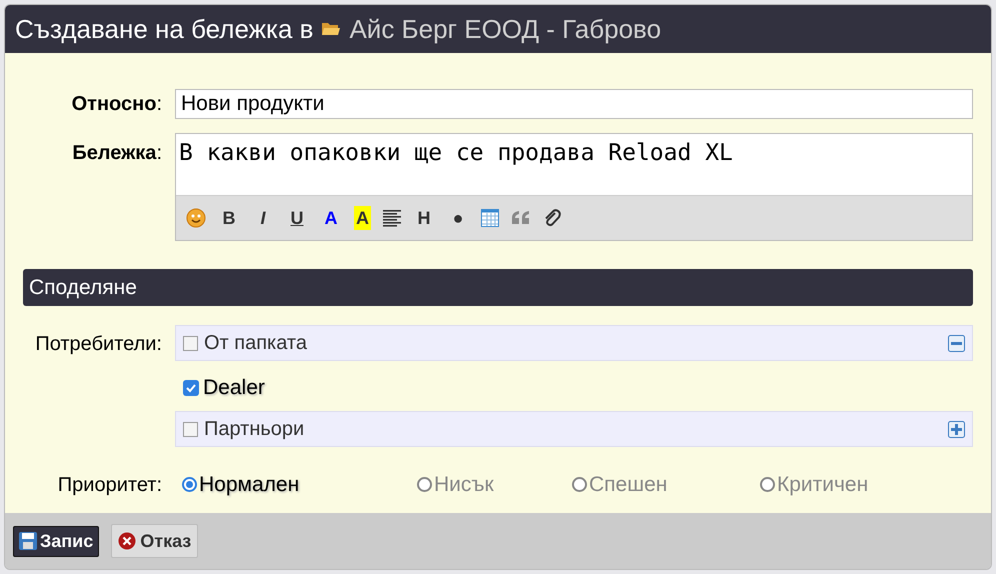 This screenshot has width=996, height=574. What do you see at coordinates (574, 104) in the screenshot?
I see `subject-field: Нови продукти` at bounding box center [574, 104].